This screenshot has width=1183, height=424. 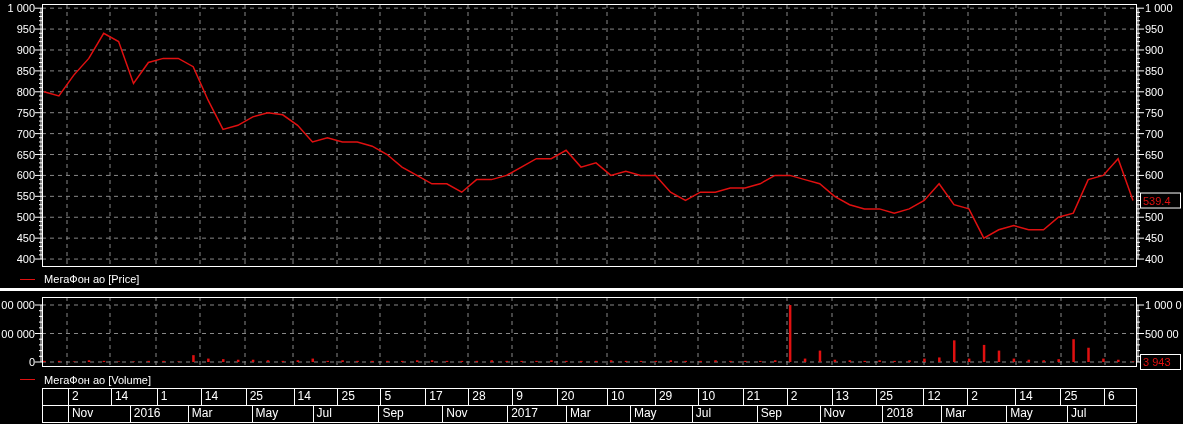 I want to click on day-label: 5, so click(x=403, y=397).